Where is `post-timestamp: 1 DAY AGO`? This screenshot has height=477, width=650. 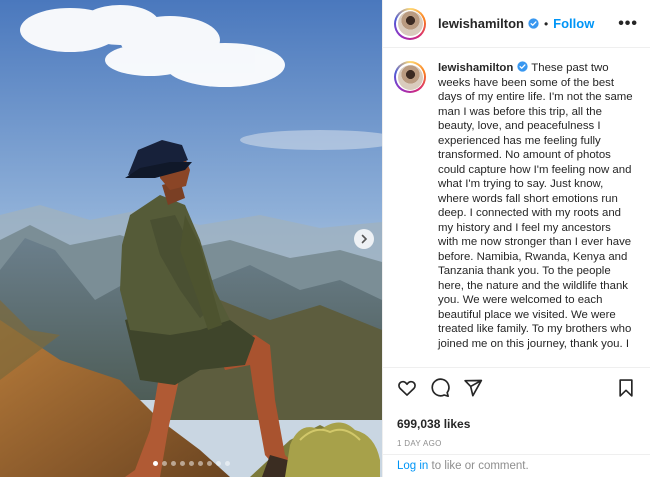 post-timestamp: 1 DAY AGO is located at coordinates (516, 443).